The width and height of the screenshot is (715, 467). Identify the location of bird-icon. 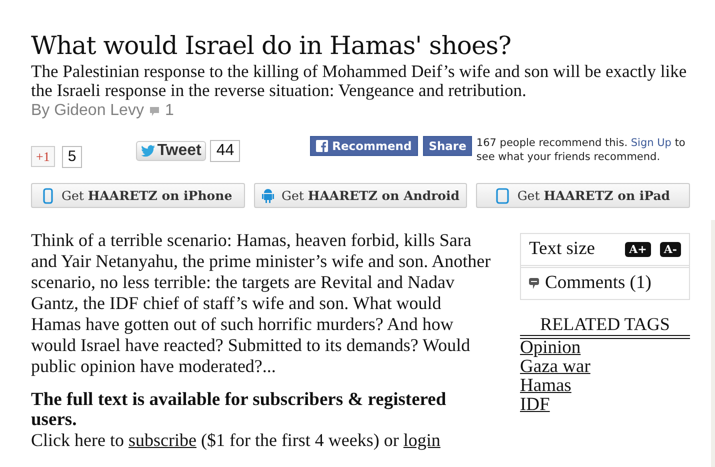
(148, 151).